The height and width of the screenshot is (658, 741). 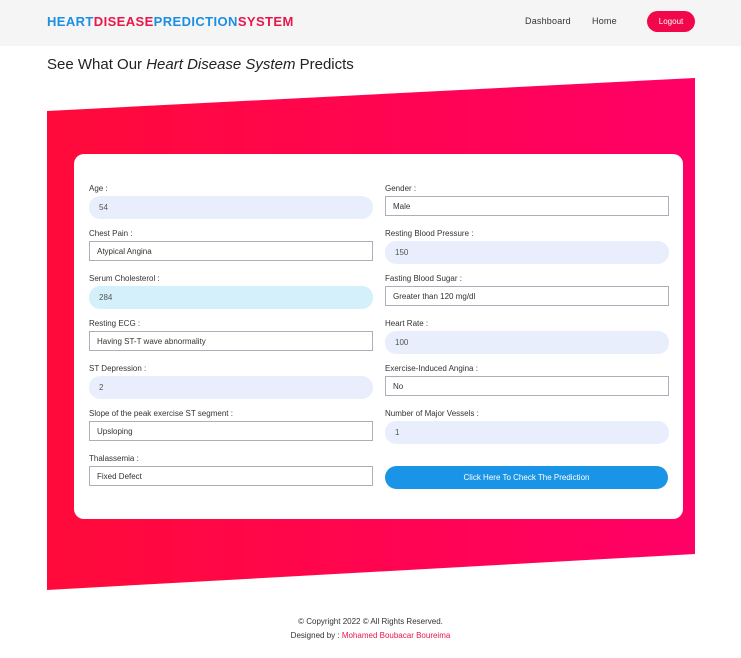 I want to click on resting-bp-input: 150, so click(x=527, y=252).